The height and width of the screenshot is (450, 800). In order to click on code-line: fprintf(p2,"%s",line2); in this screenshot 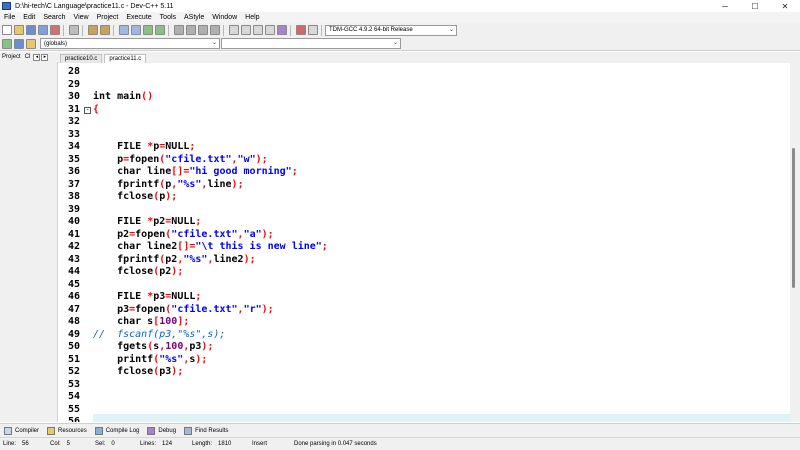, I will do `click(441, 260)`.